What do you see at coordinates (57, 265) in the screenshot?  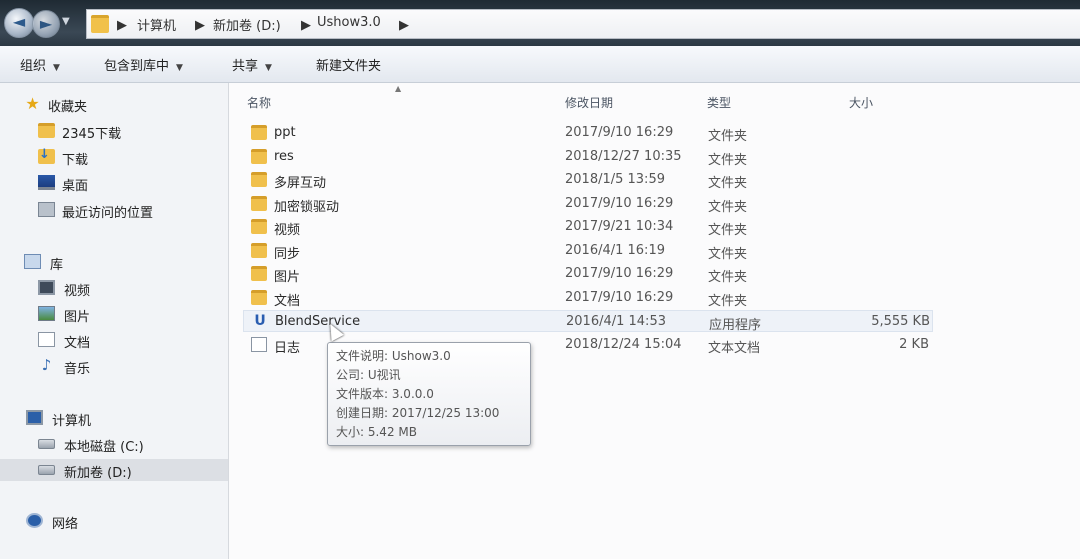 I see `nav-libraries-label: 库` at bounding box center [57, 265].